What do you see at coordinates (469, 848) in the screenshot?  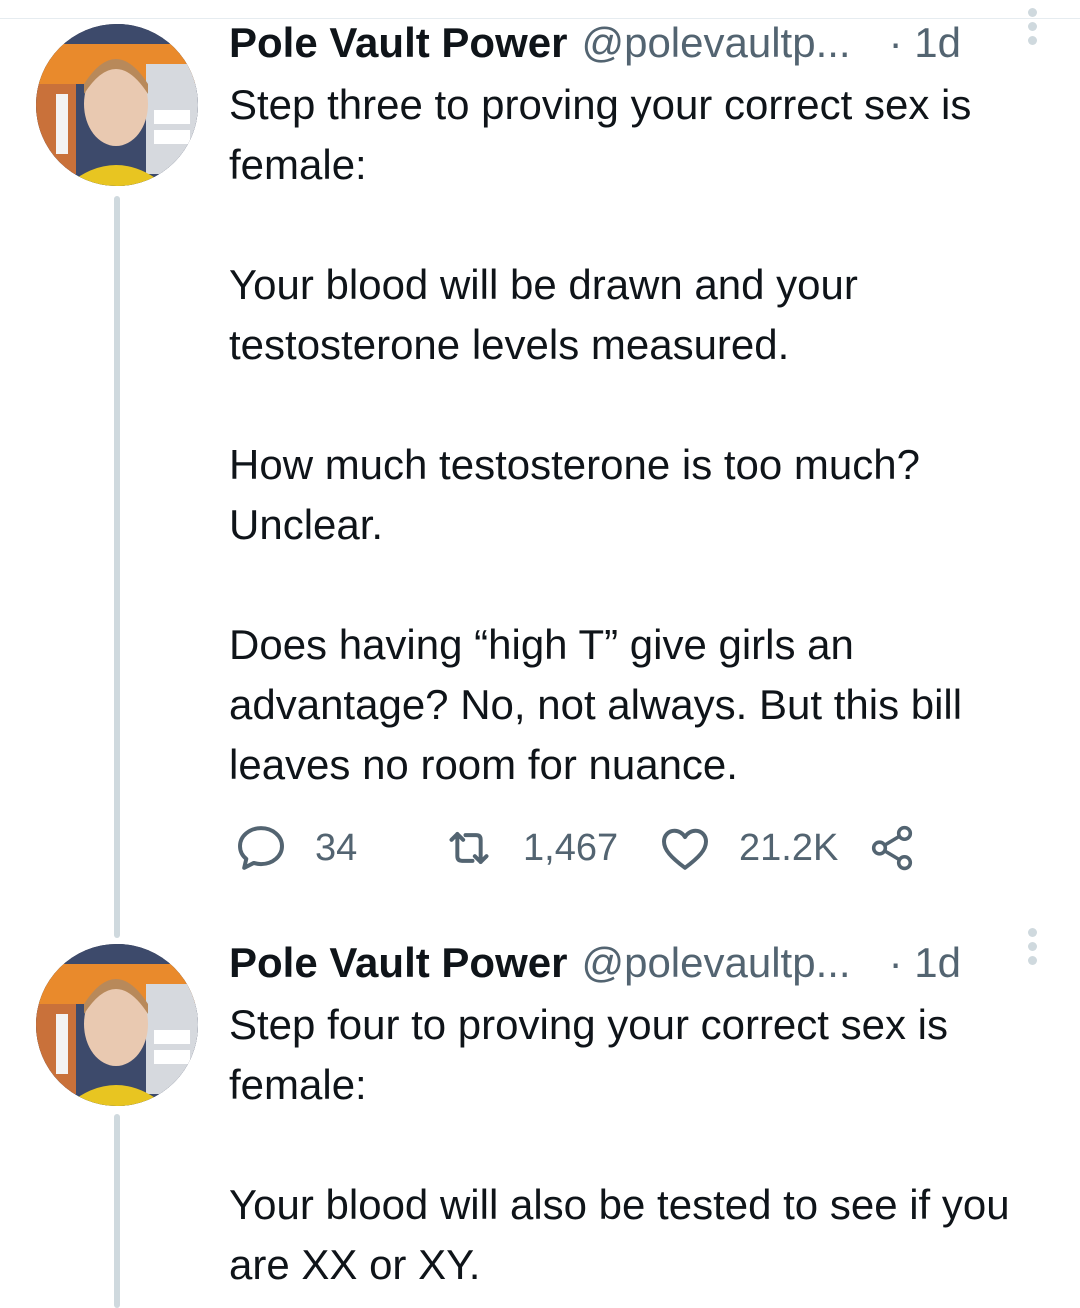 I see `retweet-arrows-icon` at bounding box center [469, 848].